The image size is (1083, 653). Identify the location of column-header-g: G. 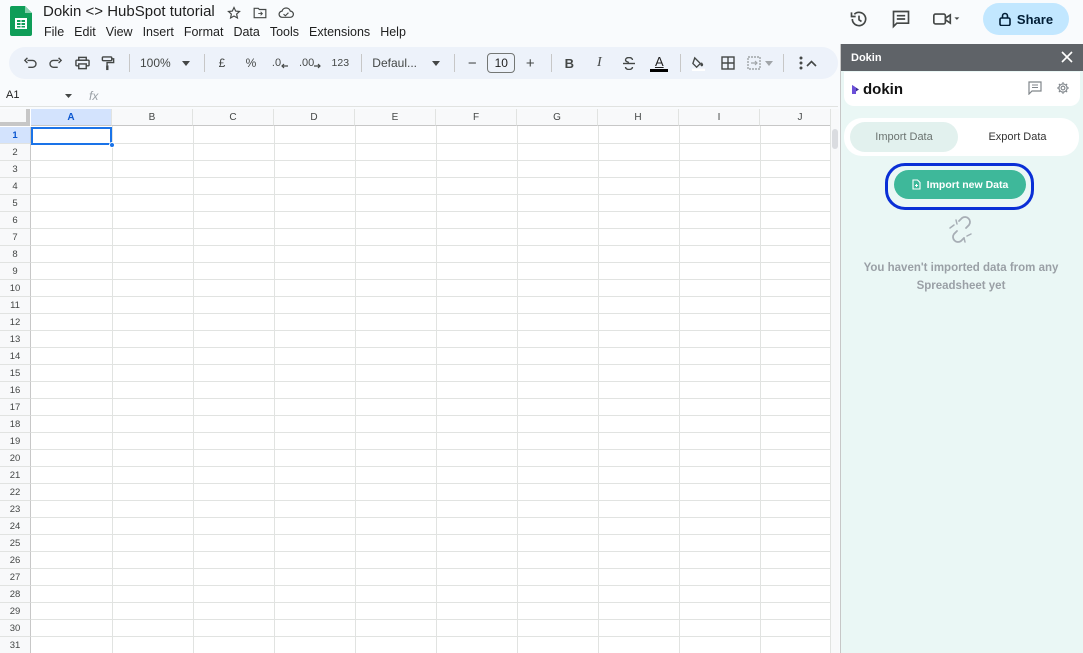
(557, 117).